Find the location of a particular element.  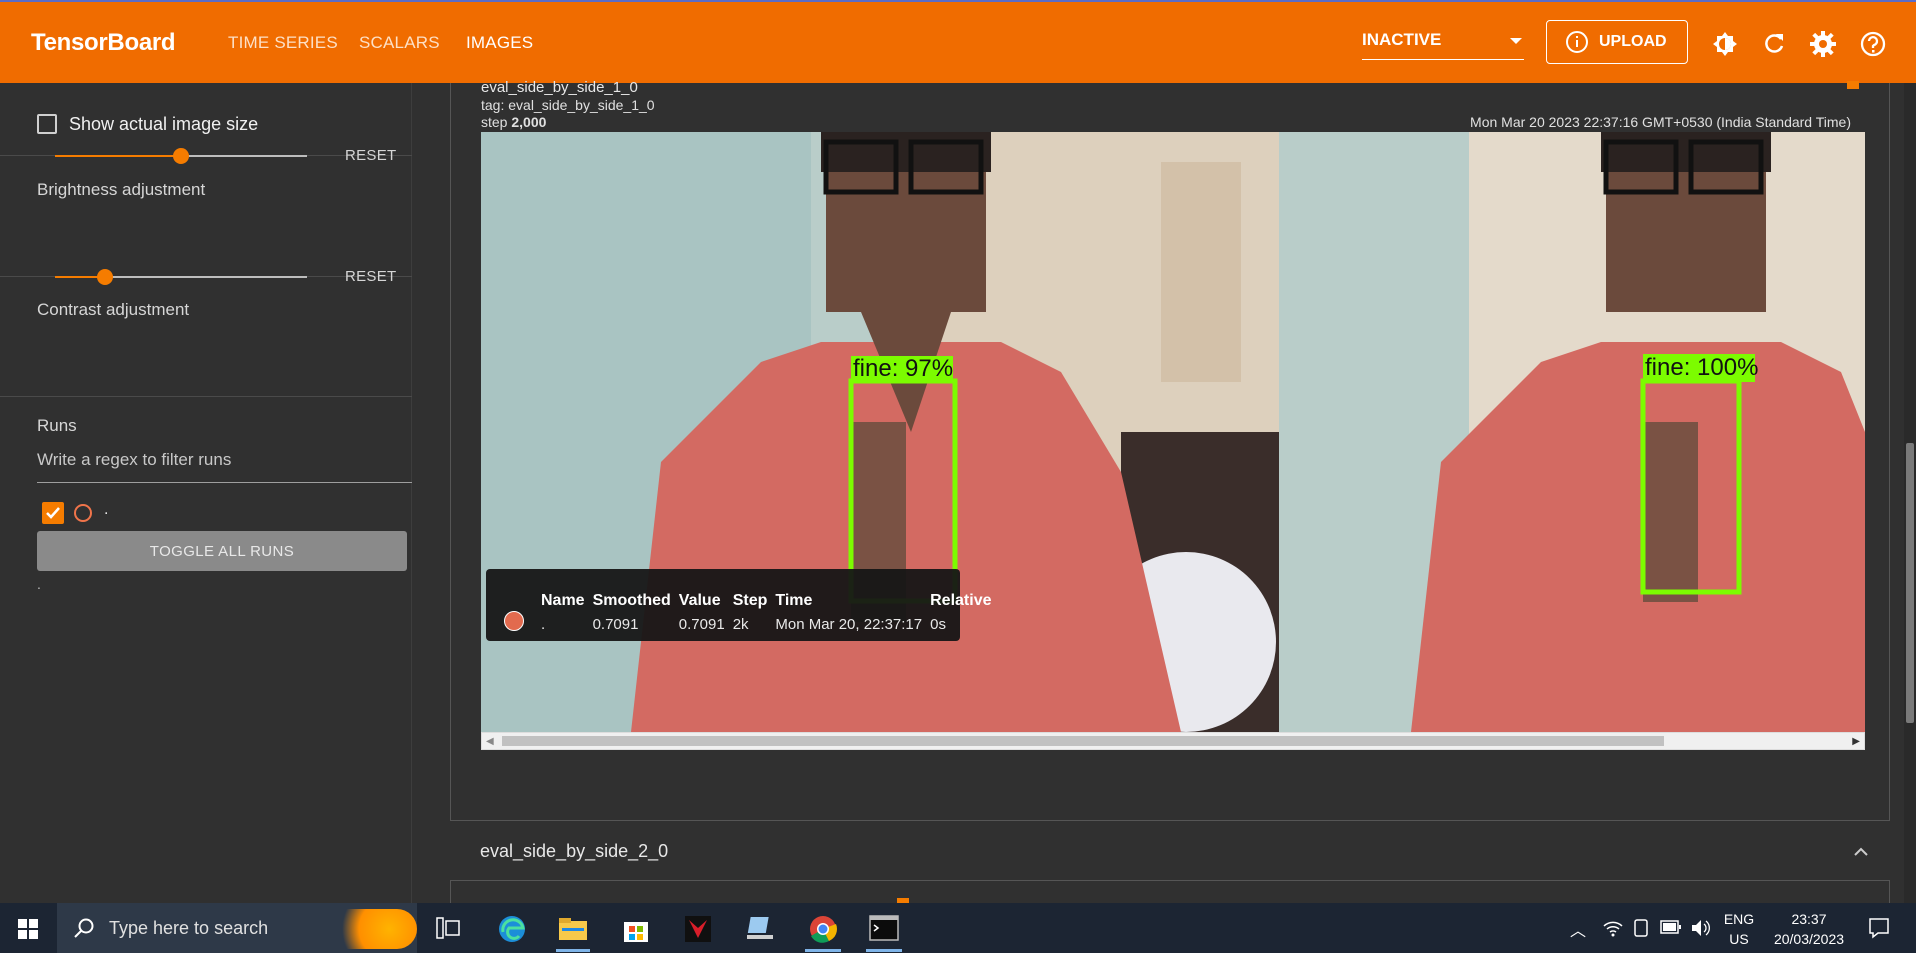

help-icon is located at coordinates (1873, 44).